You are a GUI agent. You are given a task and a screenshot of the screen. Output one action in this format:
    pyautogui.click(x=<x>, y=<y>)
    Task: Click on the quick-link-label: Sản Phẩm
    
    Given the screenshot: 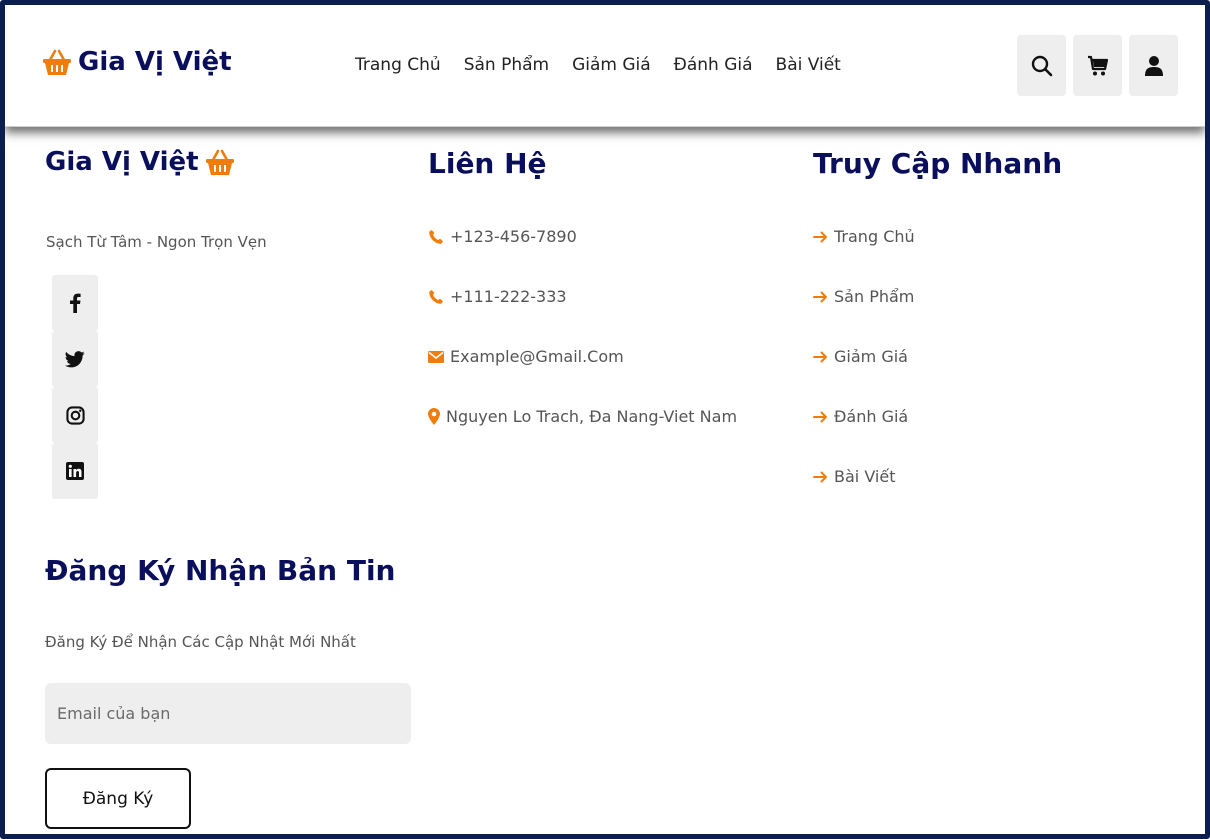 What is the action you would take?
    pyautogui.click(x=874, y=296)
    